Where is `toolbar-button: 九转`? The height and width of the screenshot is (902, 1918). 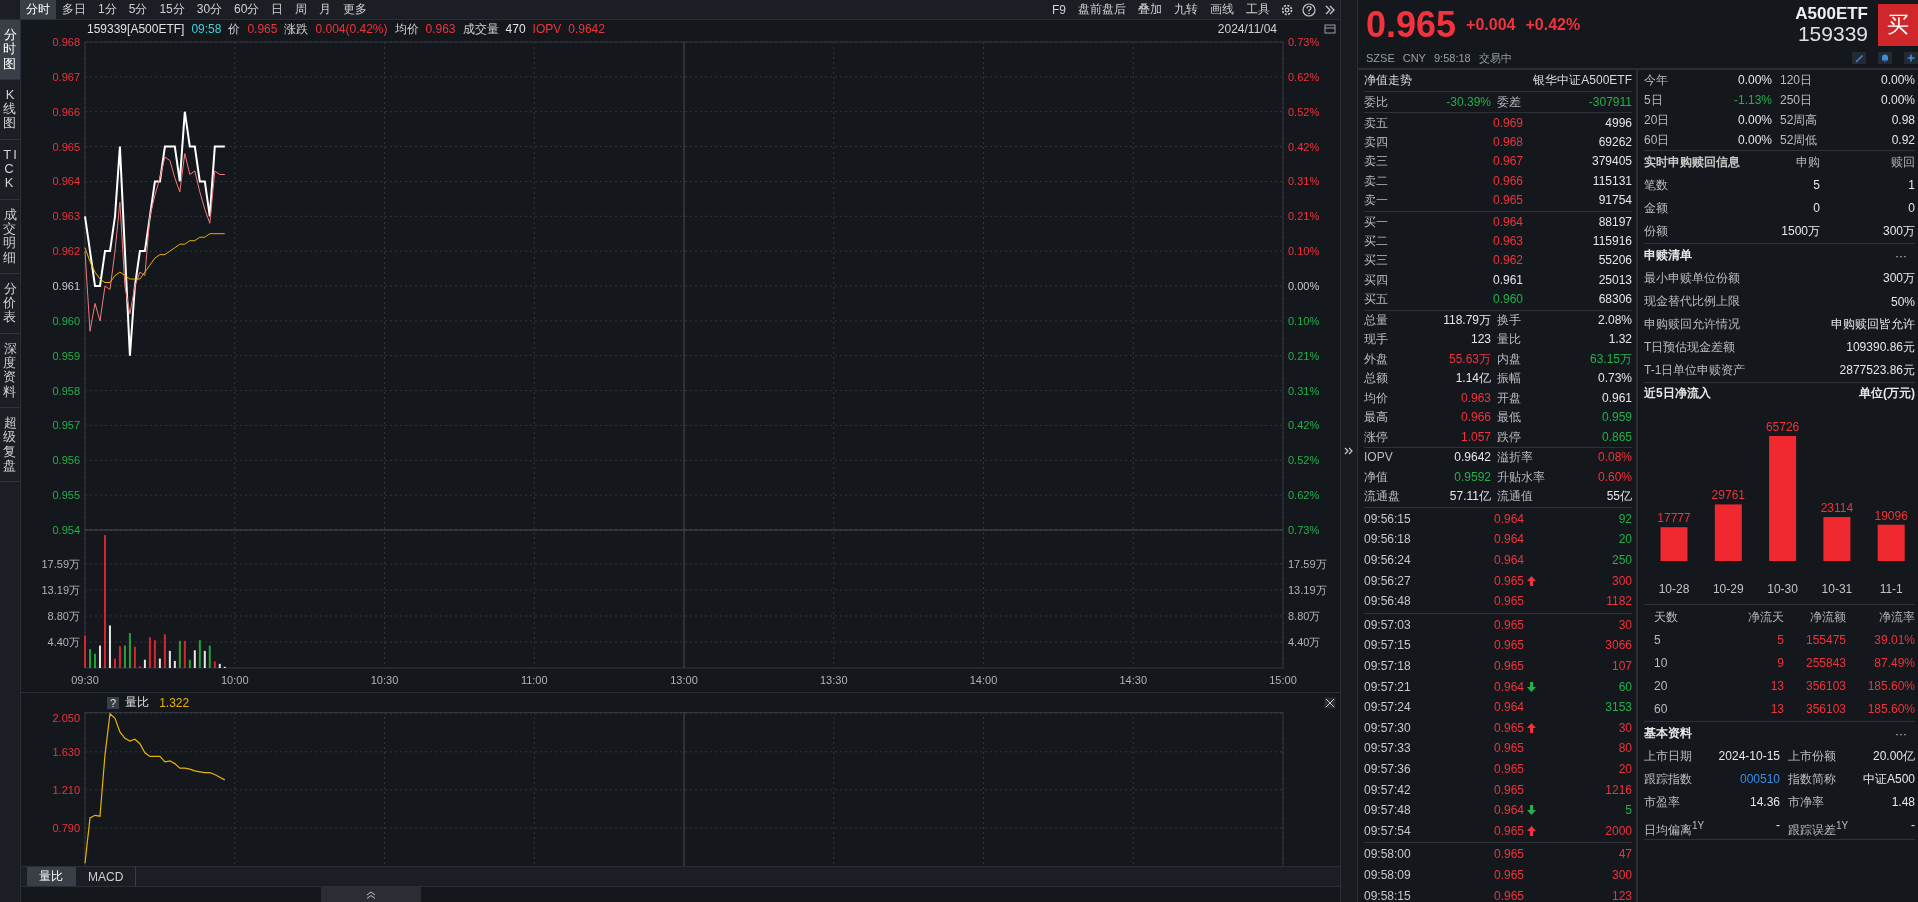
toolbar-button: 九转 is located at coordinates (1186, 9).